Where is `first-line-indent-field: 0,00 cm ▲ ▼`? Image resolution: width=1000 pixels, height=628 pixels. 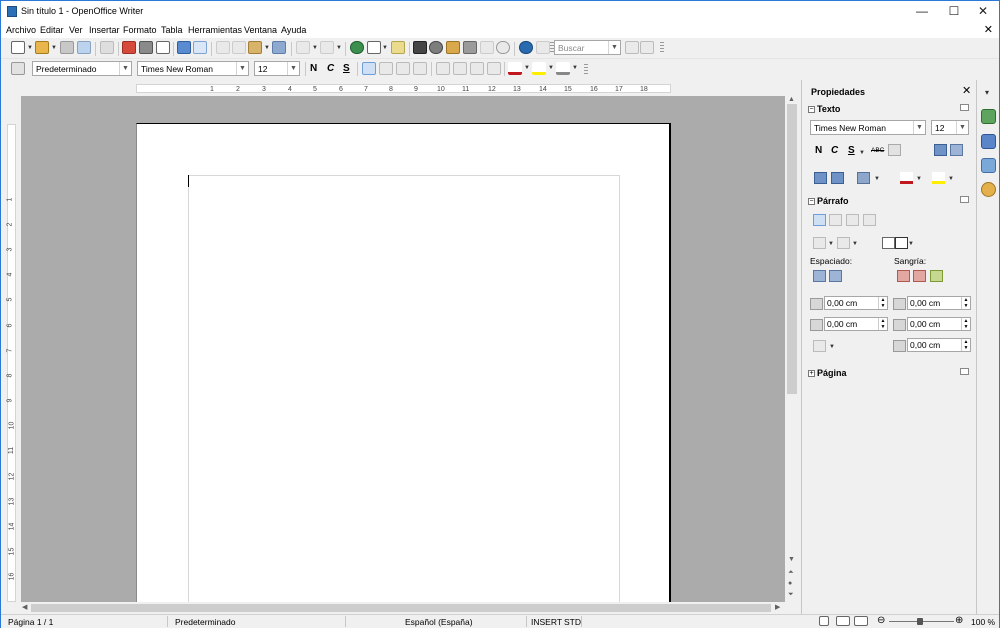 first-line-indent-field: 0,00 cm ▲ ▼ is located at coordinates (939, 345).